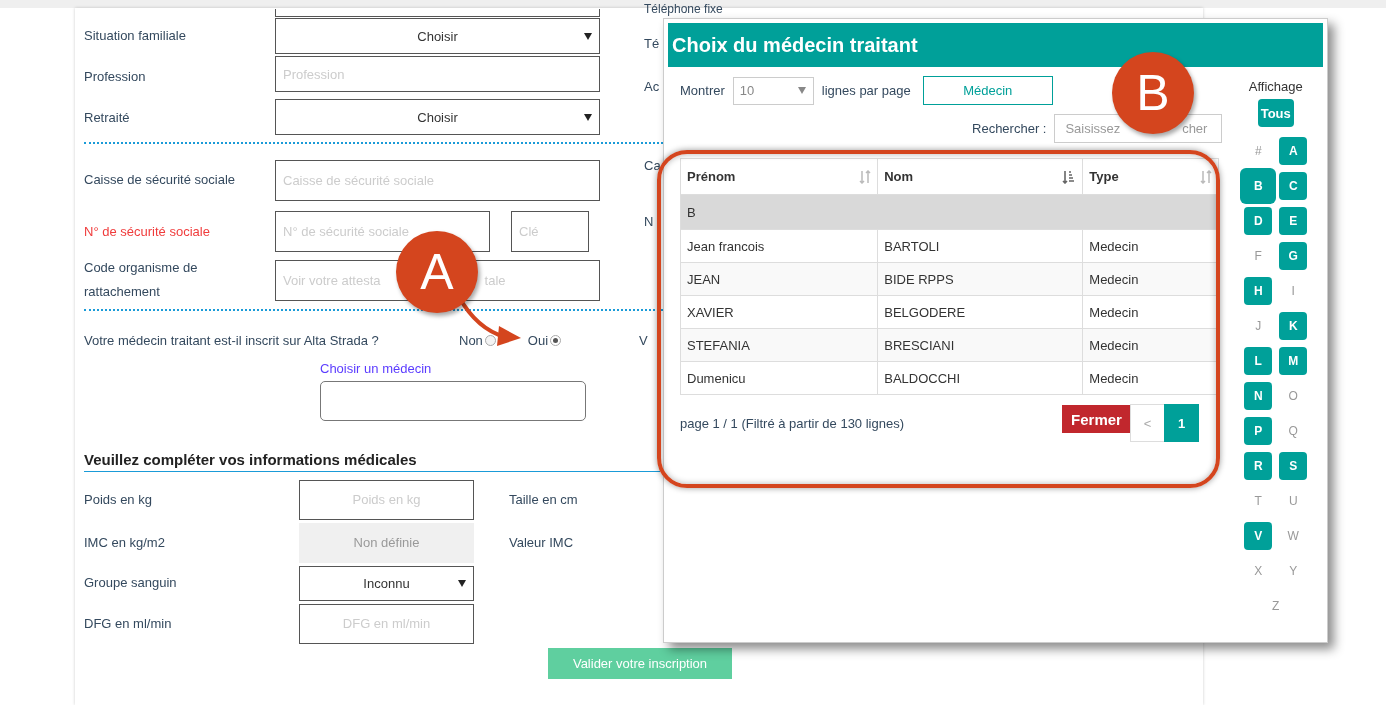  I want to click on field-label: Téléphone fixe, so click(683, 9).